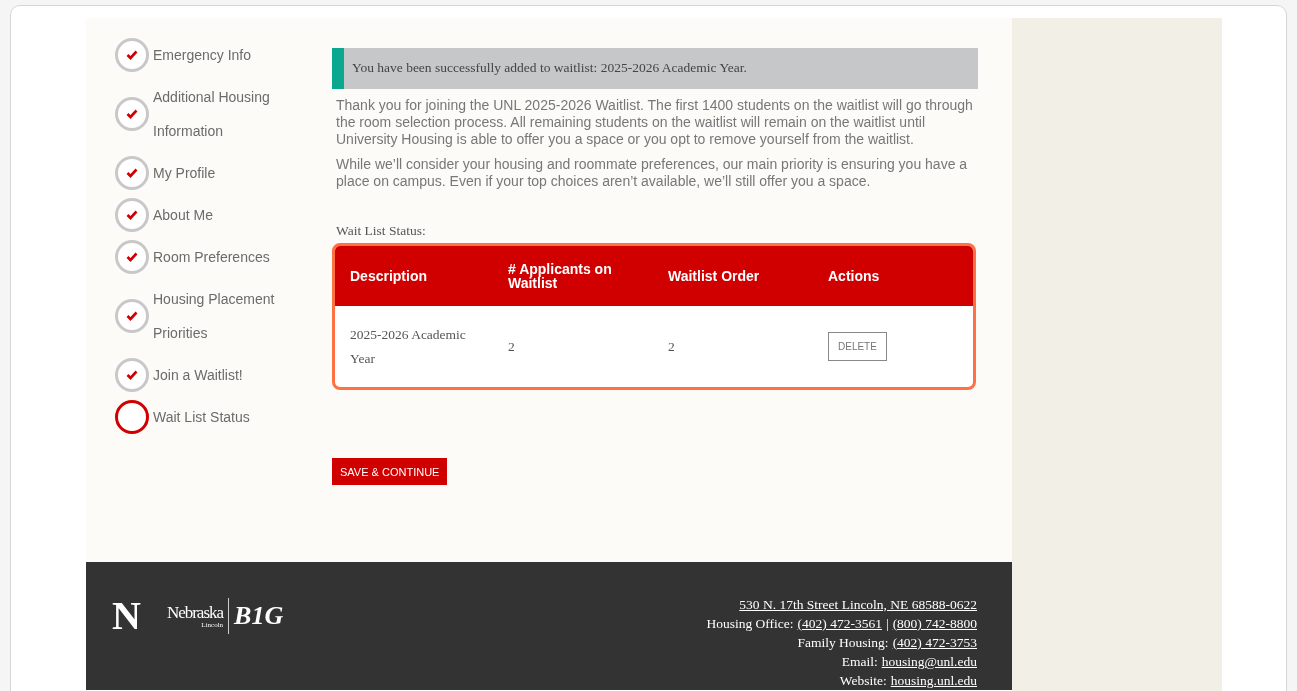 This screenshot has width=1297, height=691. Describe the element at coordinates (863, 681) in the screenshot. I see `footer-text: Website:` at that location.